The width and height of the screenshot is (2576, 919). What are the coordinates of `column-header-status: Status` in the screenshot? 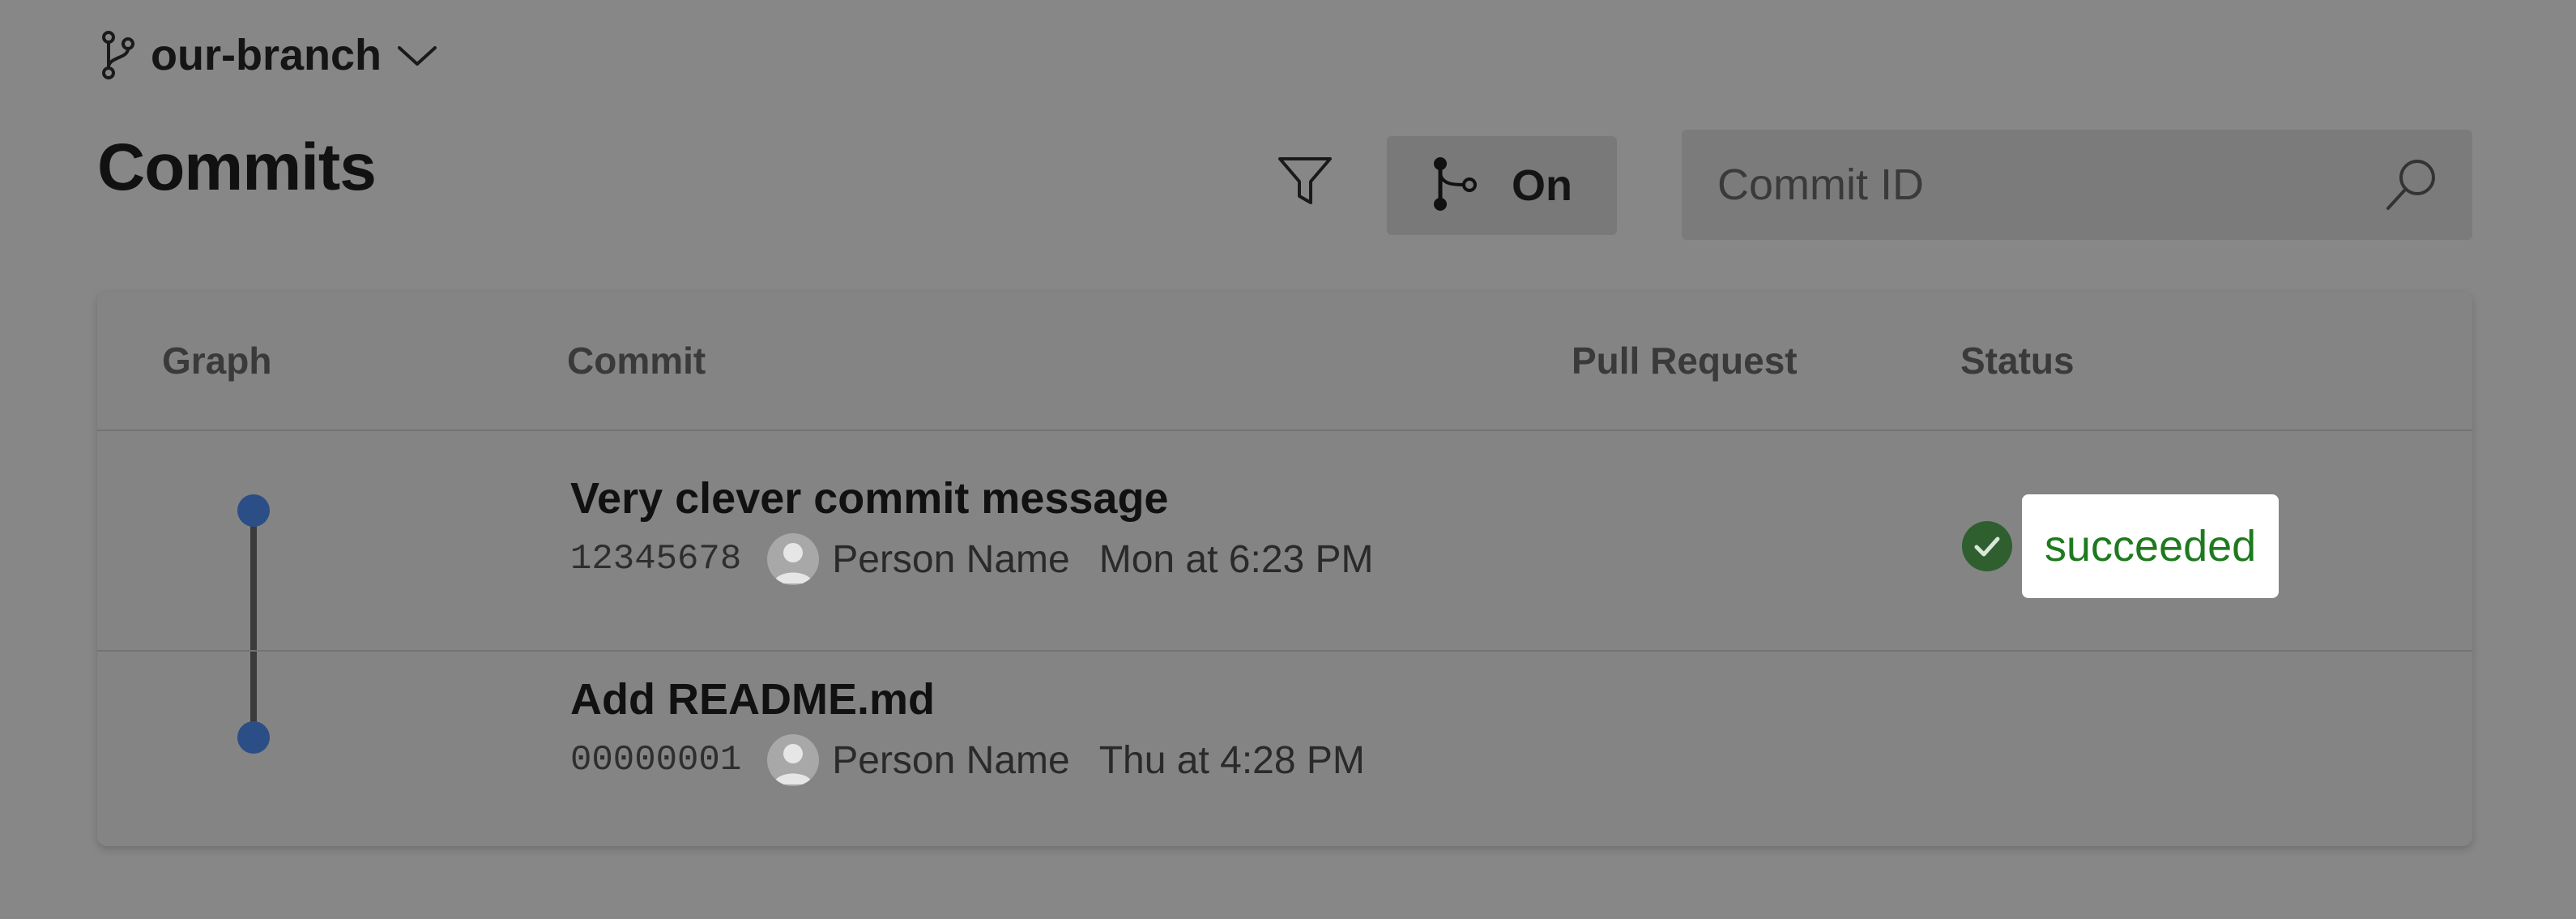 It's located at (2017, 361).